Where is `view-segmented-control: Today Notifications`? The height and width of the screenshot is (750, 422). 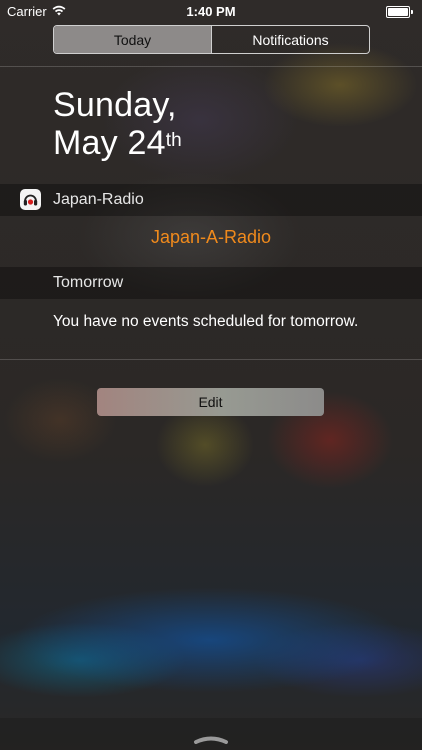
view-segmented-control: Today Notifications is located at coordinates (211, 39).